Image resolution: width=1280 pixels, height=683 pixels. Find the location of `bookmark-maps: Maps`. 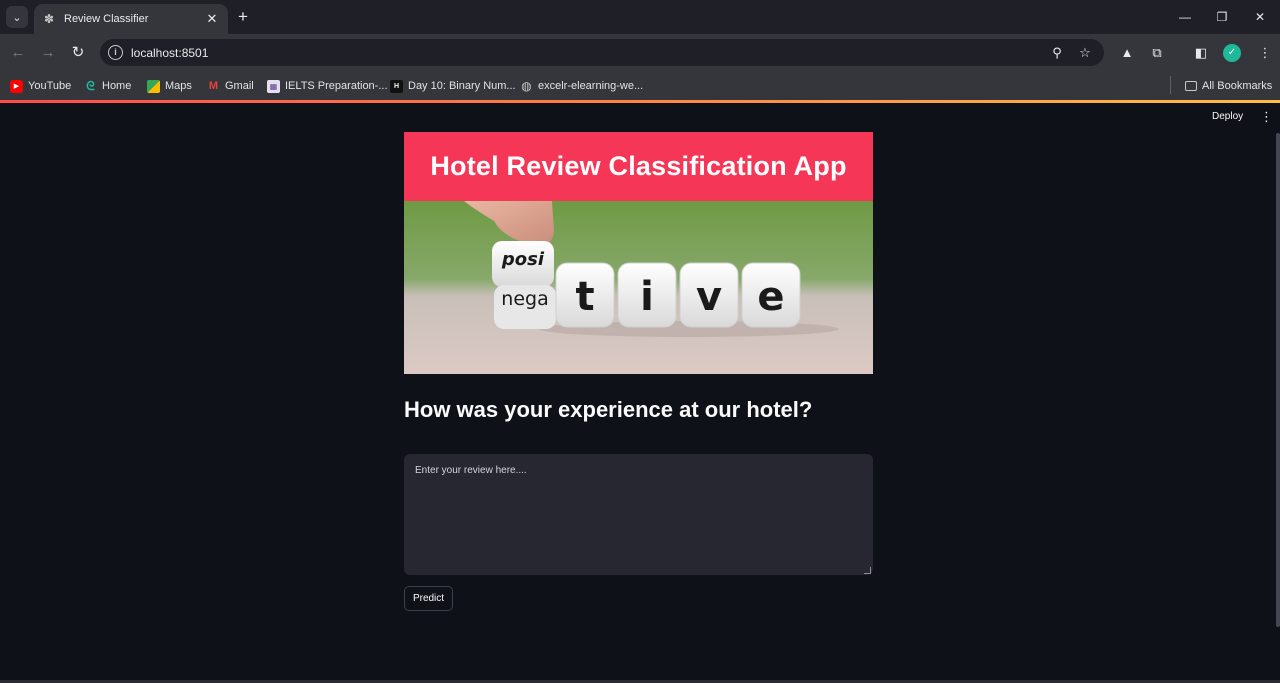

bookmark-maps: Maps is located at coordinates (169, 86).